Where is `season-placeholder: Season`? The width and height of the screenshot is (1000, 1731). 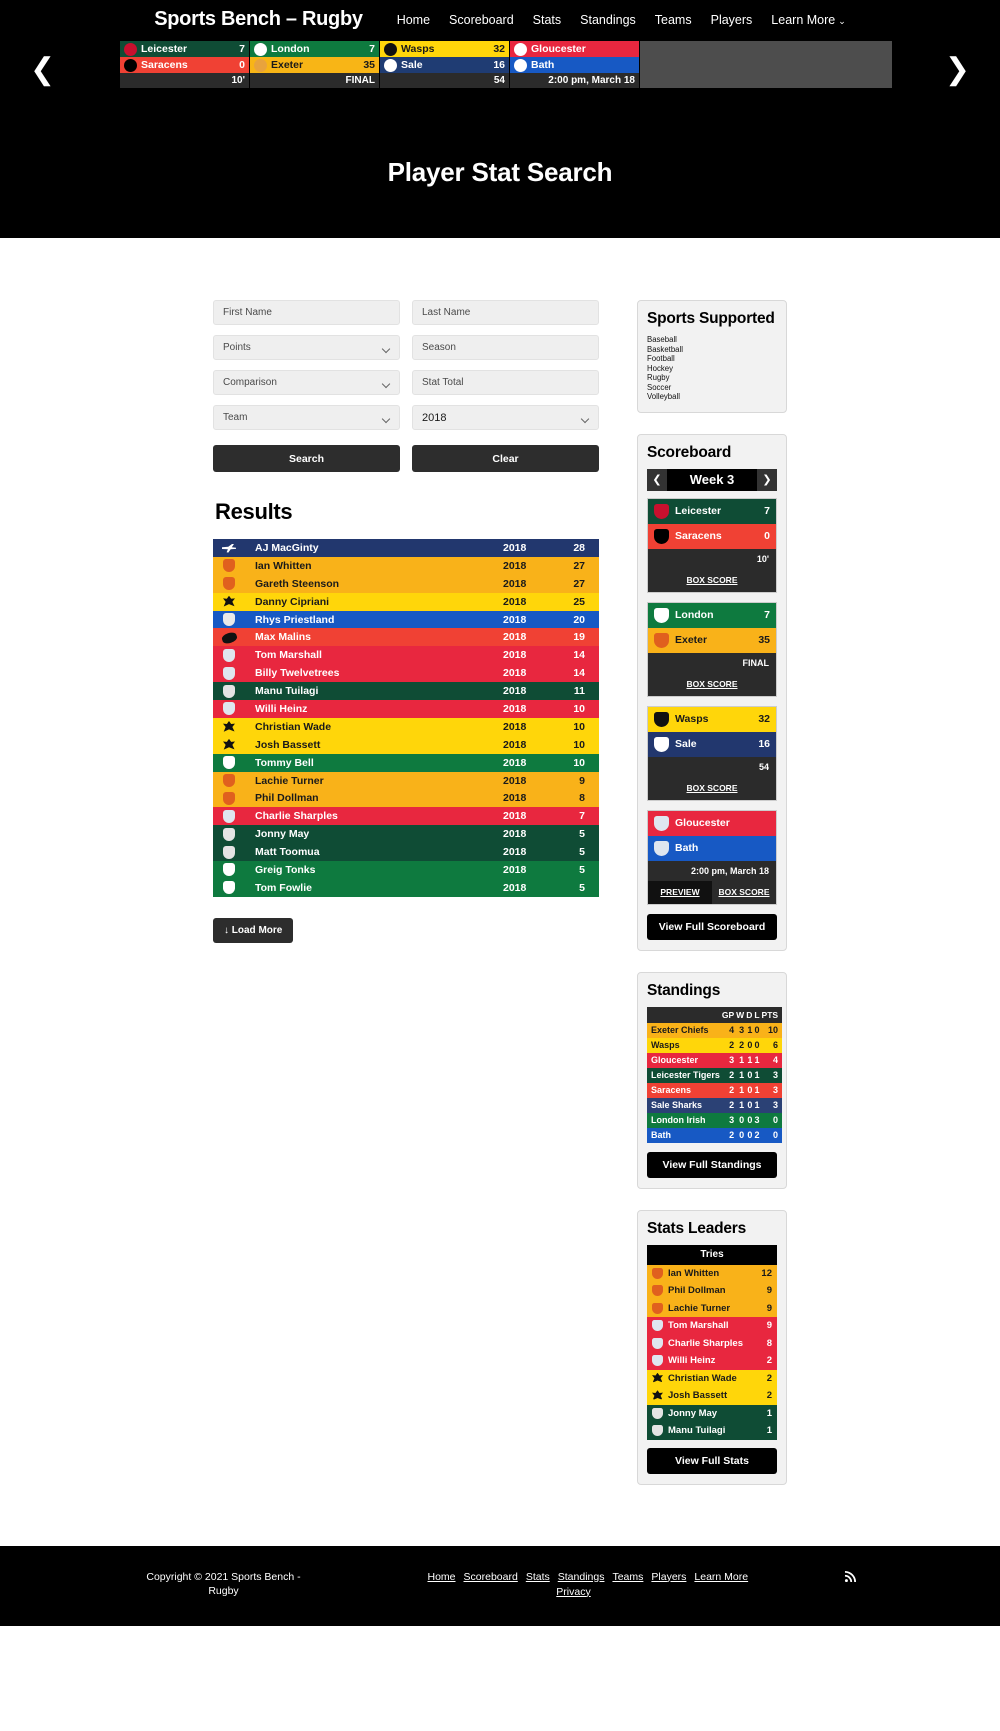
season-placeholder: Season is located at coordinates (439, 347).